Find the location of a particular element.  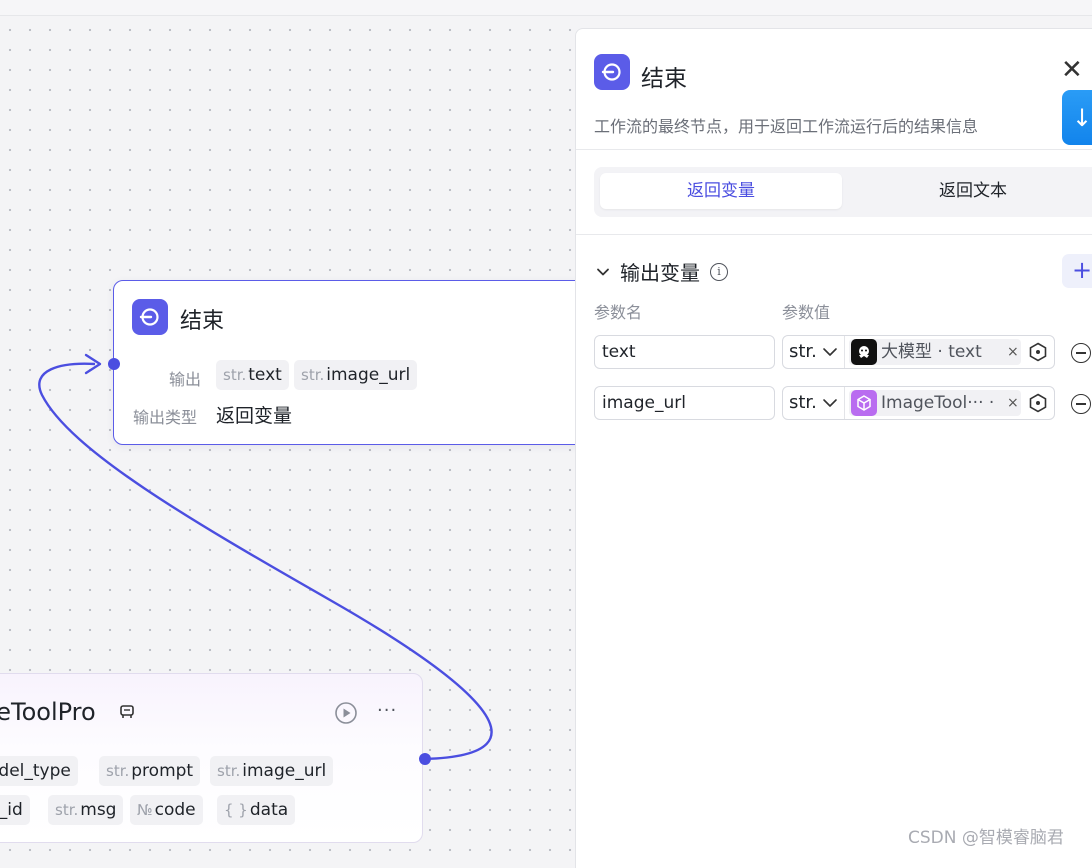

output-chip-id: g_id is located at coordinates (15, 810).